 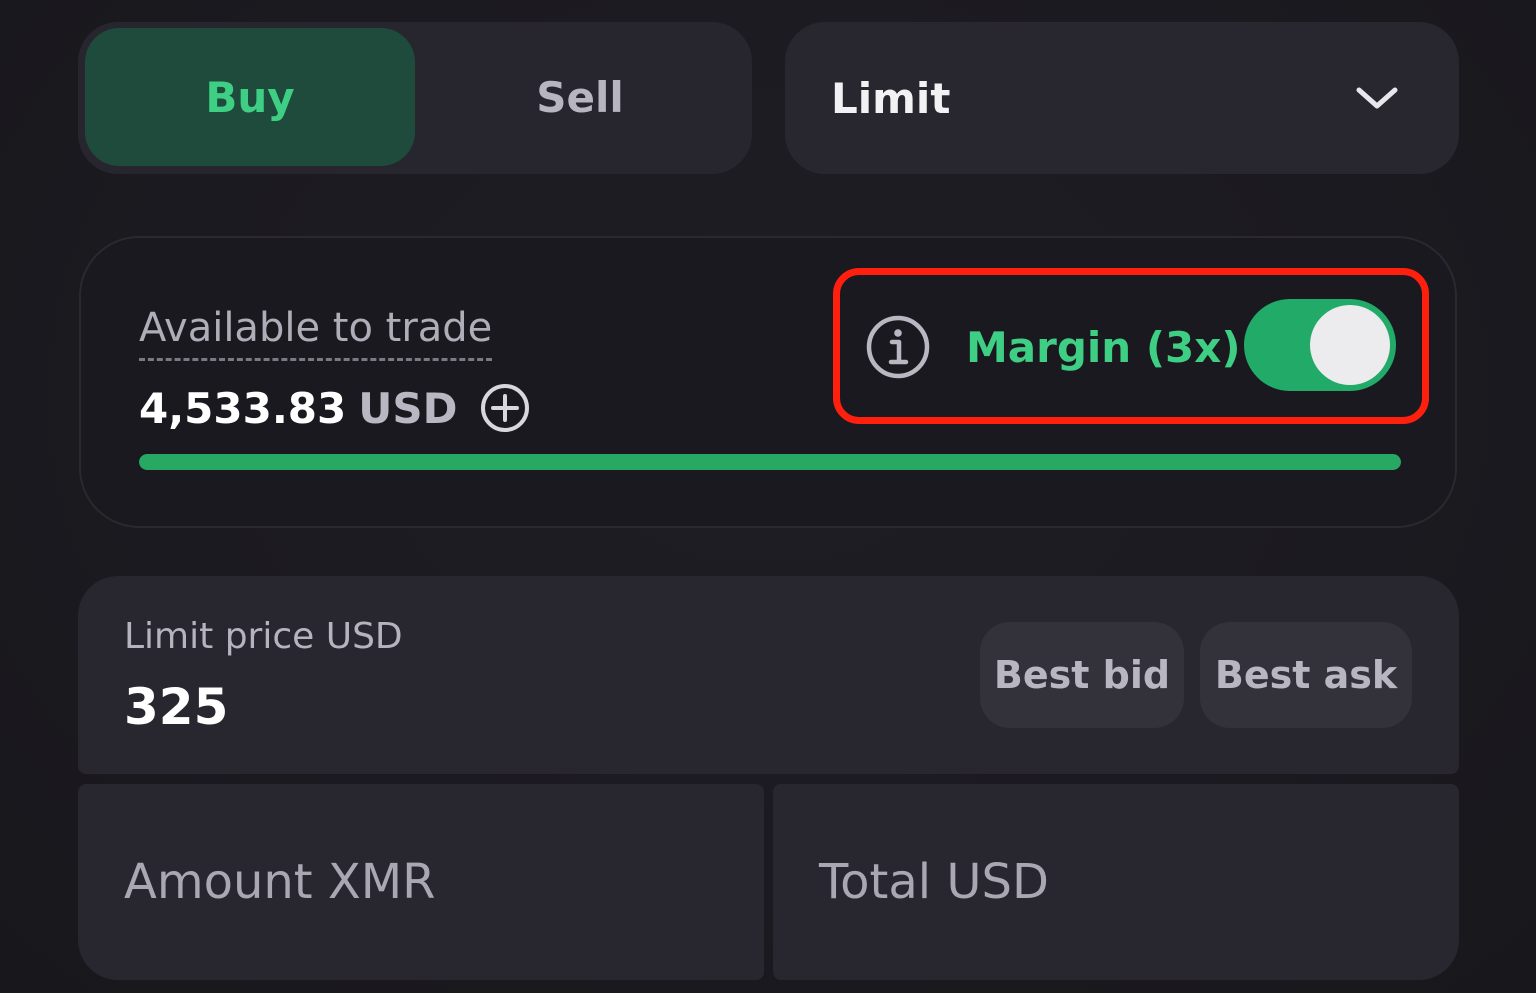 I want to click on amount-input: Amount XMR, so click(x=421, y=882).